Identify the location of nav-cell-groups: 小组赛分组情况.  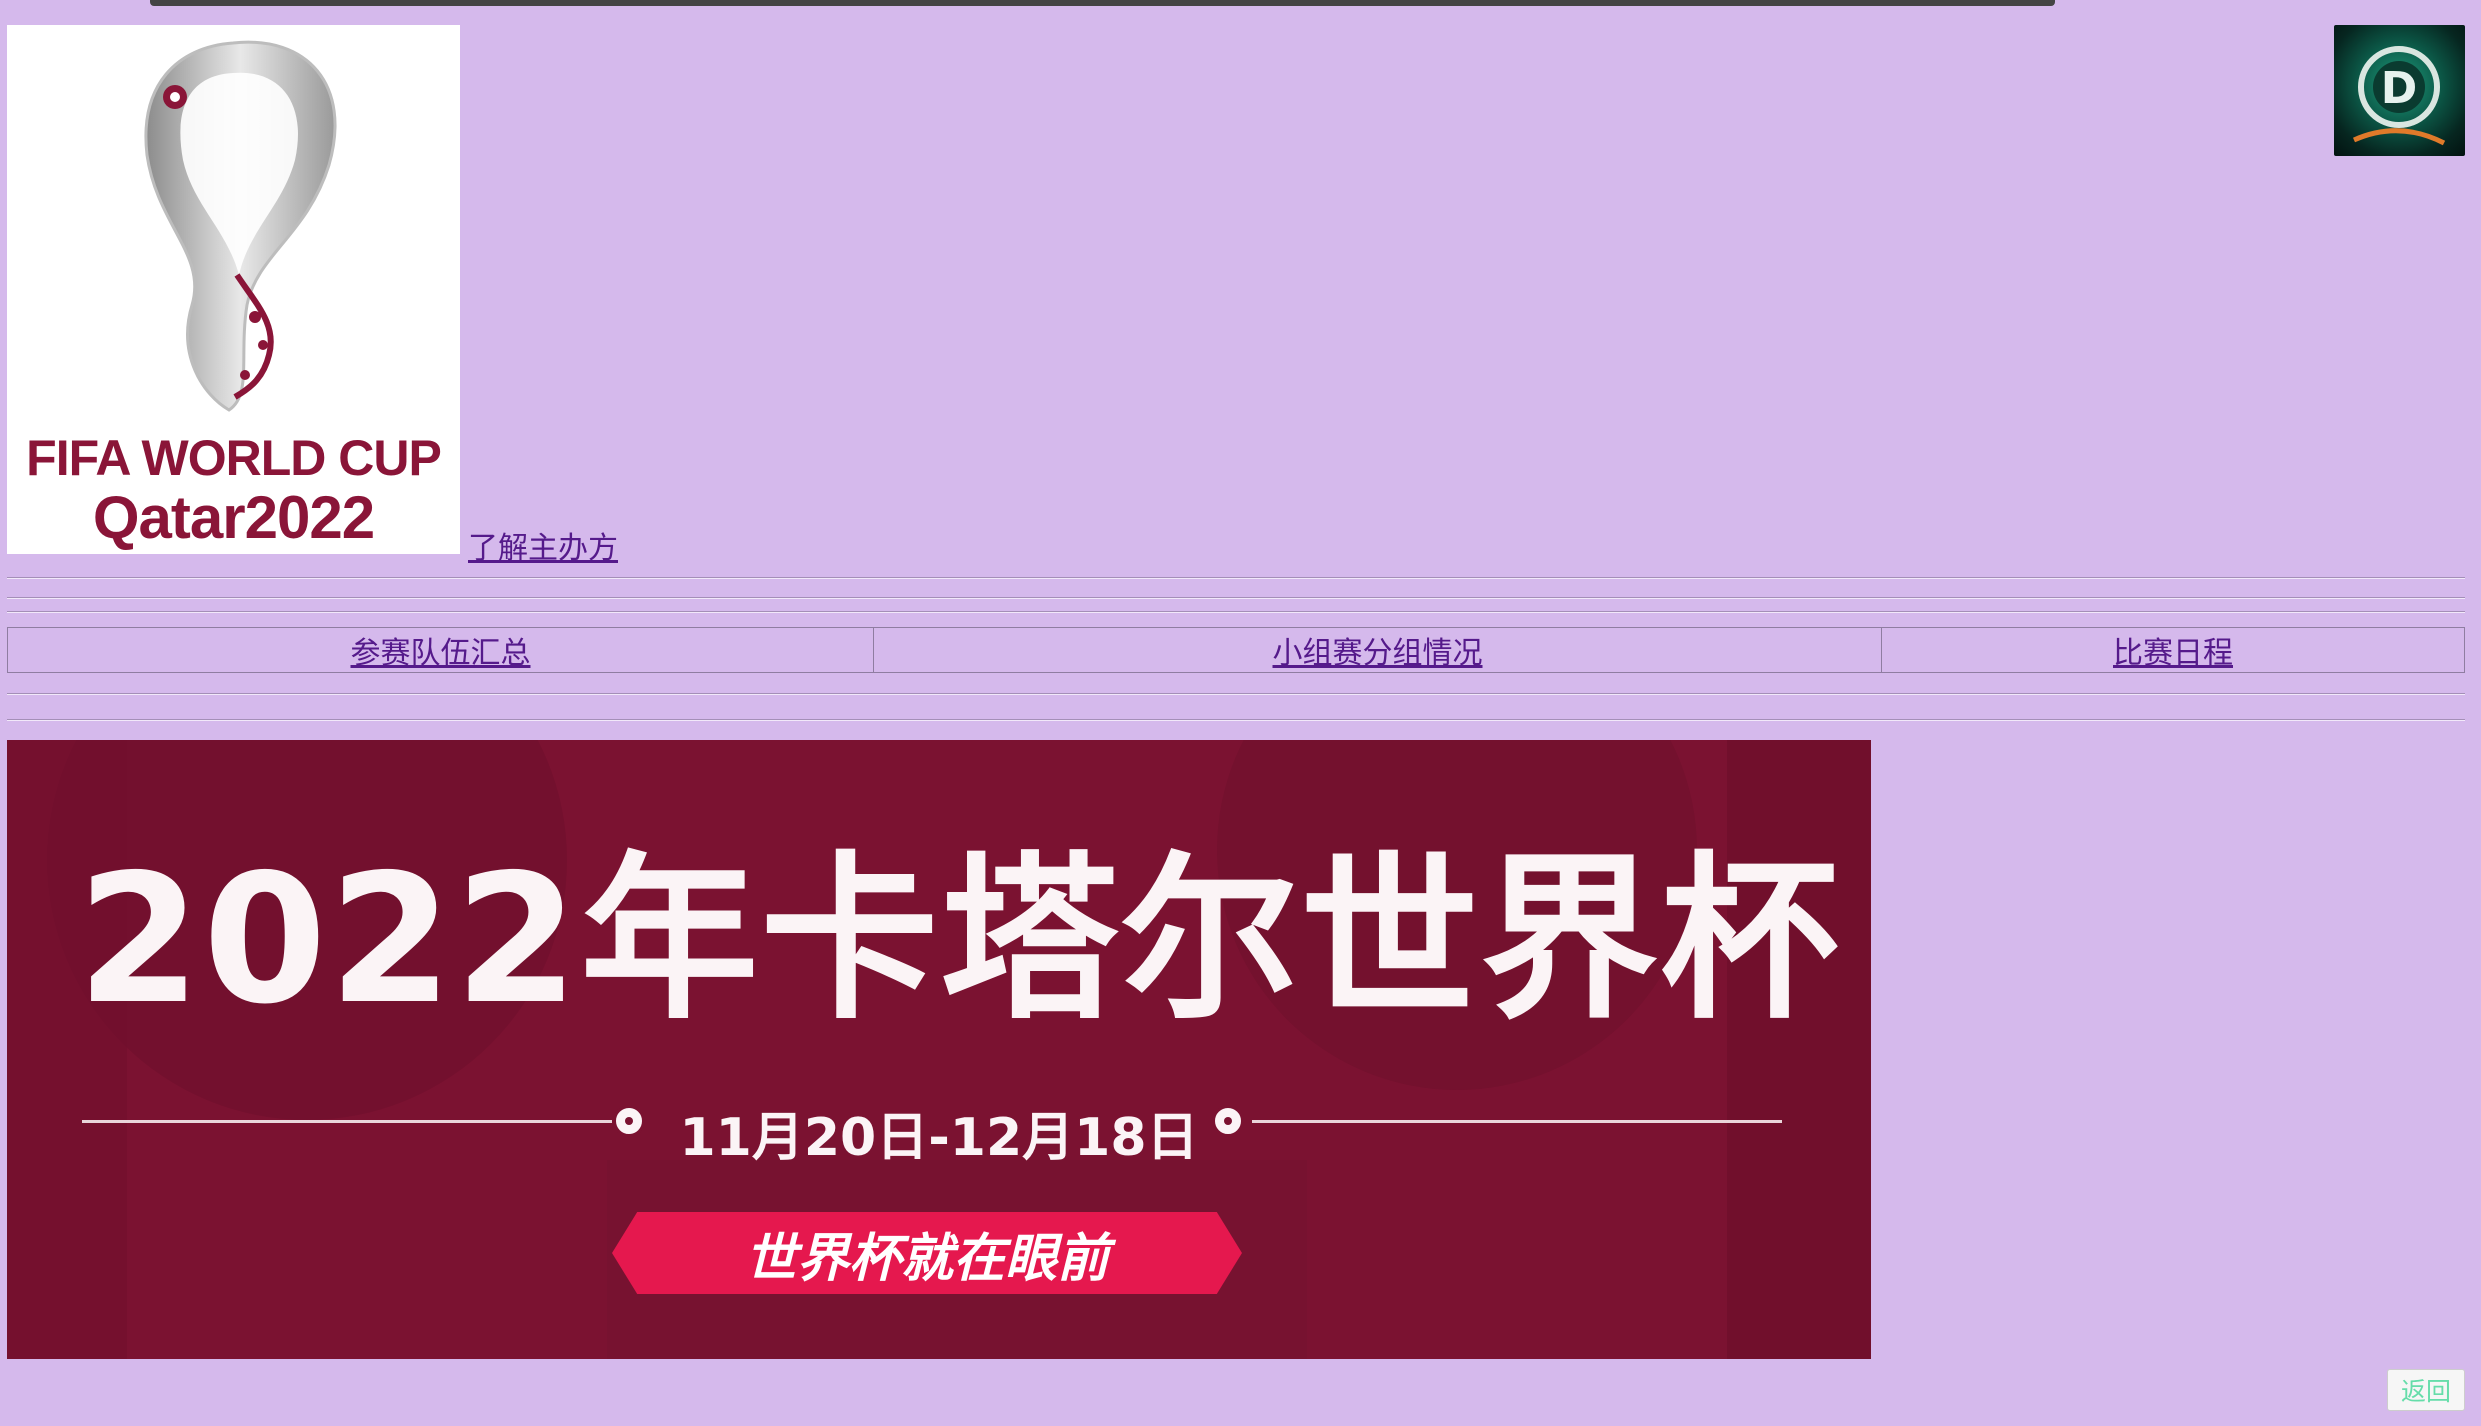
(1378, 650).